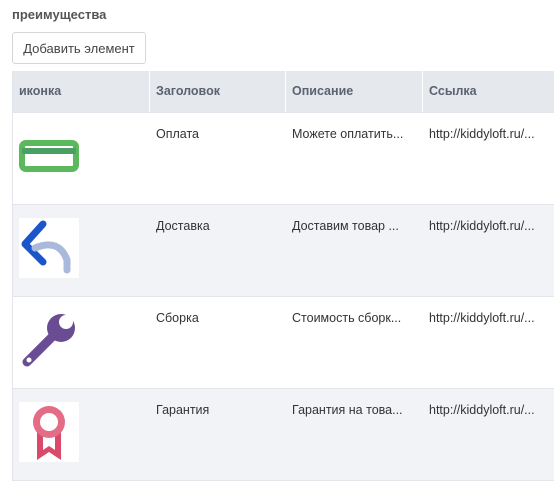 This screenshot has height=490, width=554. Describe the element at coordinates (49, 248) in the screenshot. I see `return-arrow-icon` at that location.